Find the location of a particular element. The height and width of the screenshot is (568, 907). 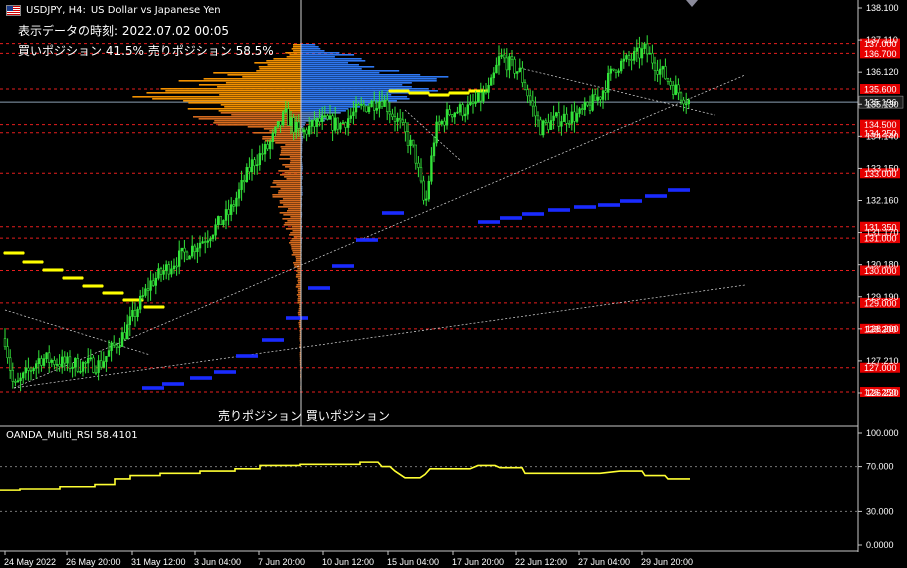

price-tick-label: 128.200 is located at coordinates (882, 329).